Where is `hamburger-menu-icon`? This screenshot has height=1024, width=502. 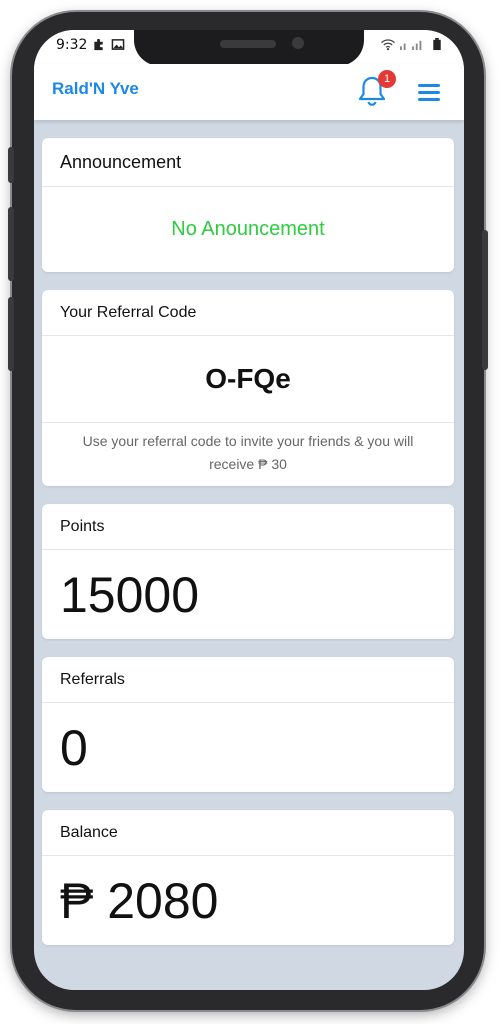 hamburger-menu-icon is located at coordinates (430, 92).